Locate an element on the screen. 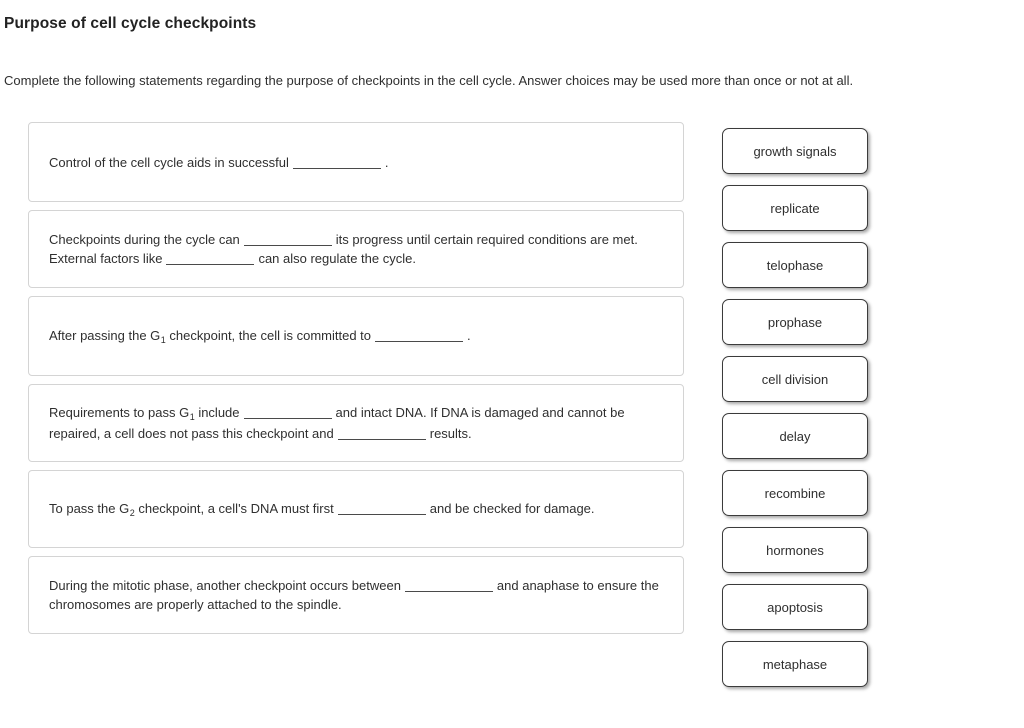 The image size is (1024, 728). statement-fragment: and be checked for damage. is located at coordinates (512, 508).